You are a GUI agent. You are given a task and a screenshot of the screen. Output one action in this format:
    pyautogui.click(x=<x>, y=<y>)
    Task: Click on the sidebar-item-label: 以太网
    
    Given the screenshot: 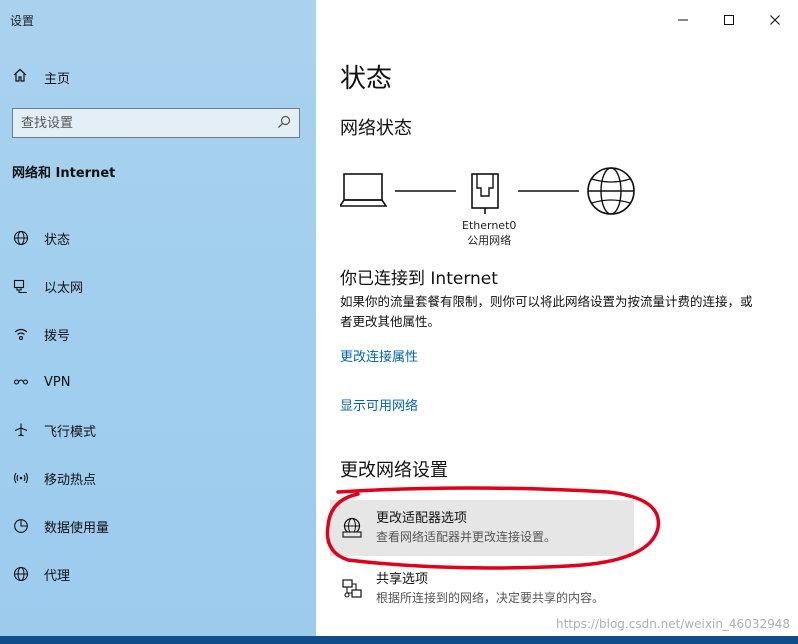 What is the action you would take?
    pyautogui.click(x=64, y=288)
    